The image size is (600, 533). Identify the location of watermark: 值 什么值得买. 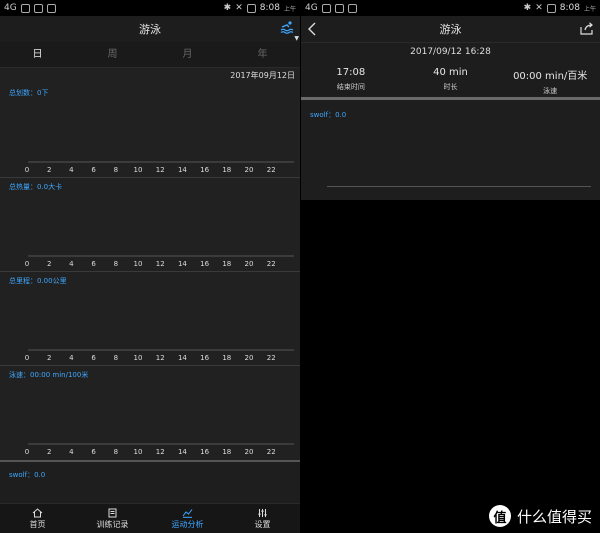
(540, 516).